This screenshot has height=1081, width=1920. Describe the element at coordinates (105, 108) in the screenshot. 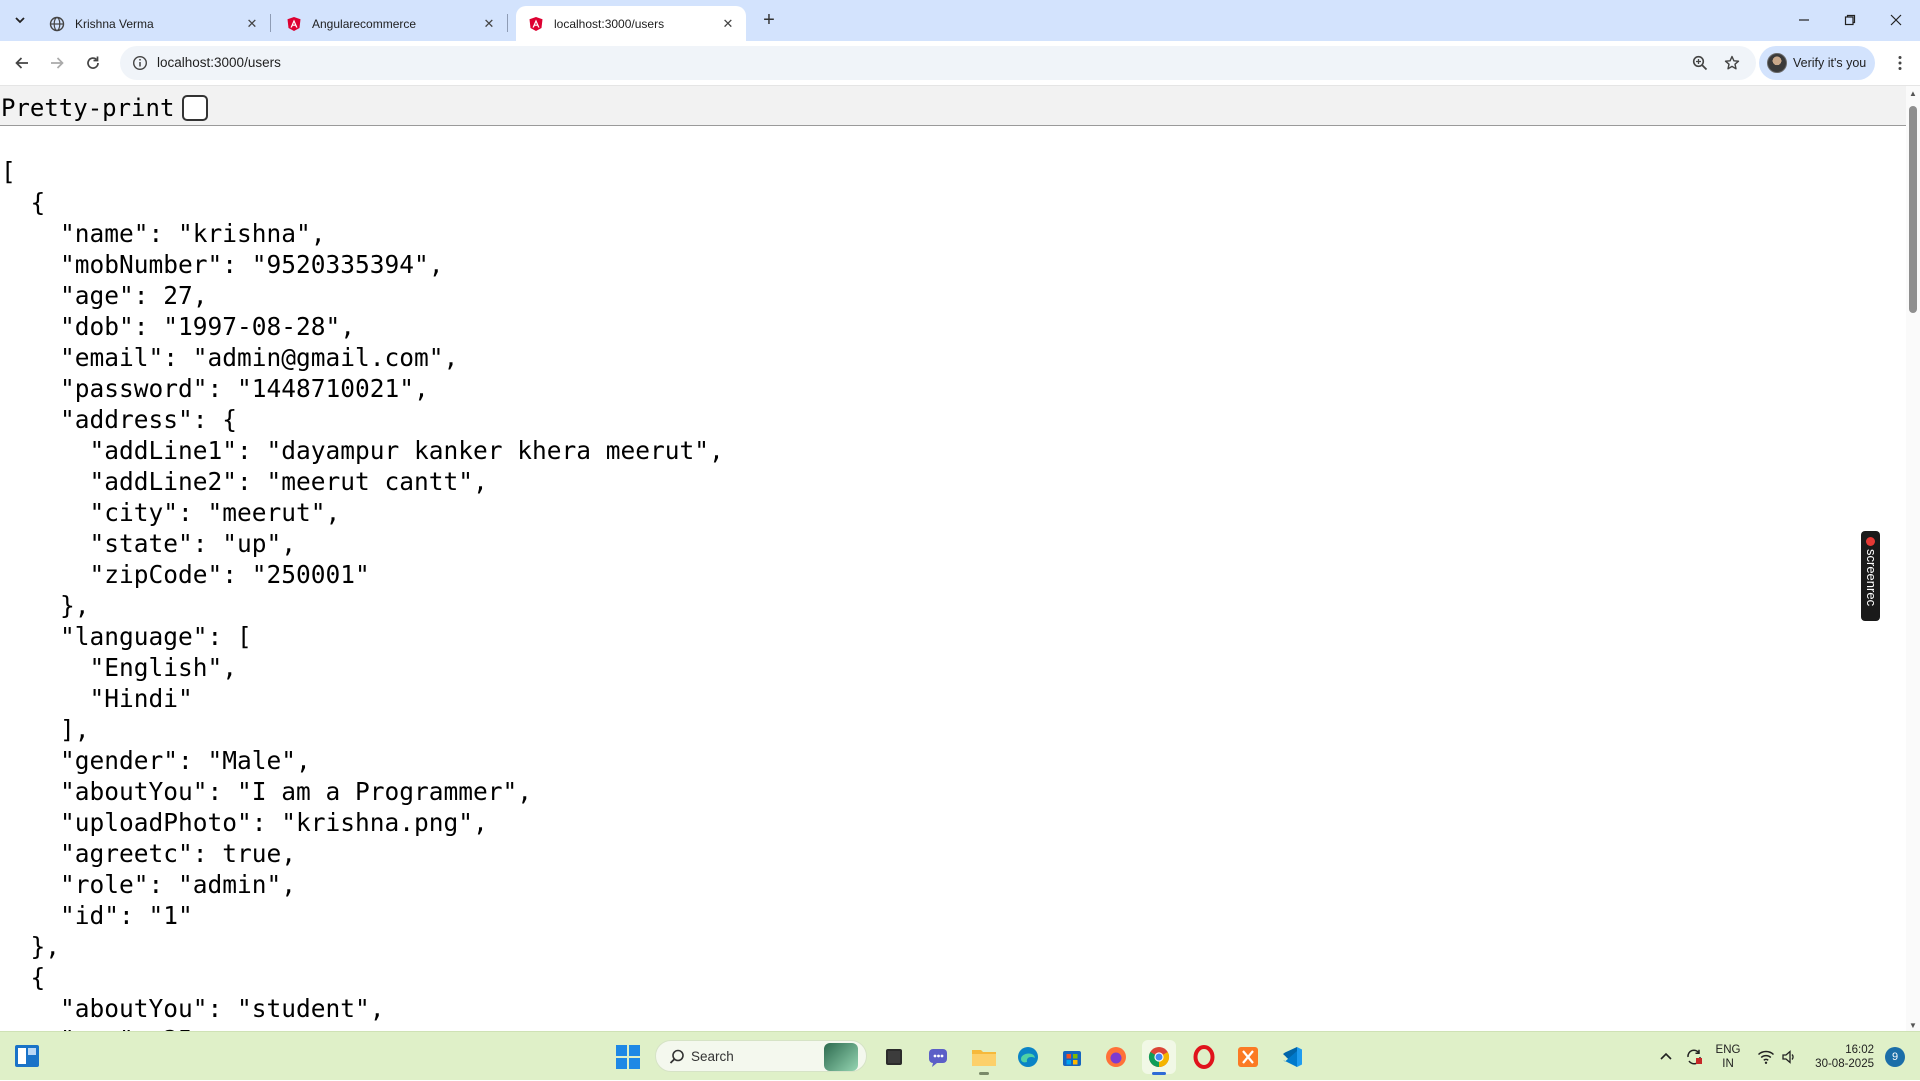

I see `pretty-print-control: Pretty-print` at that location.